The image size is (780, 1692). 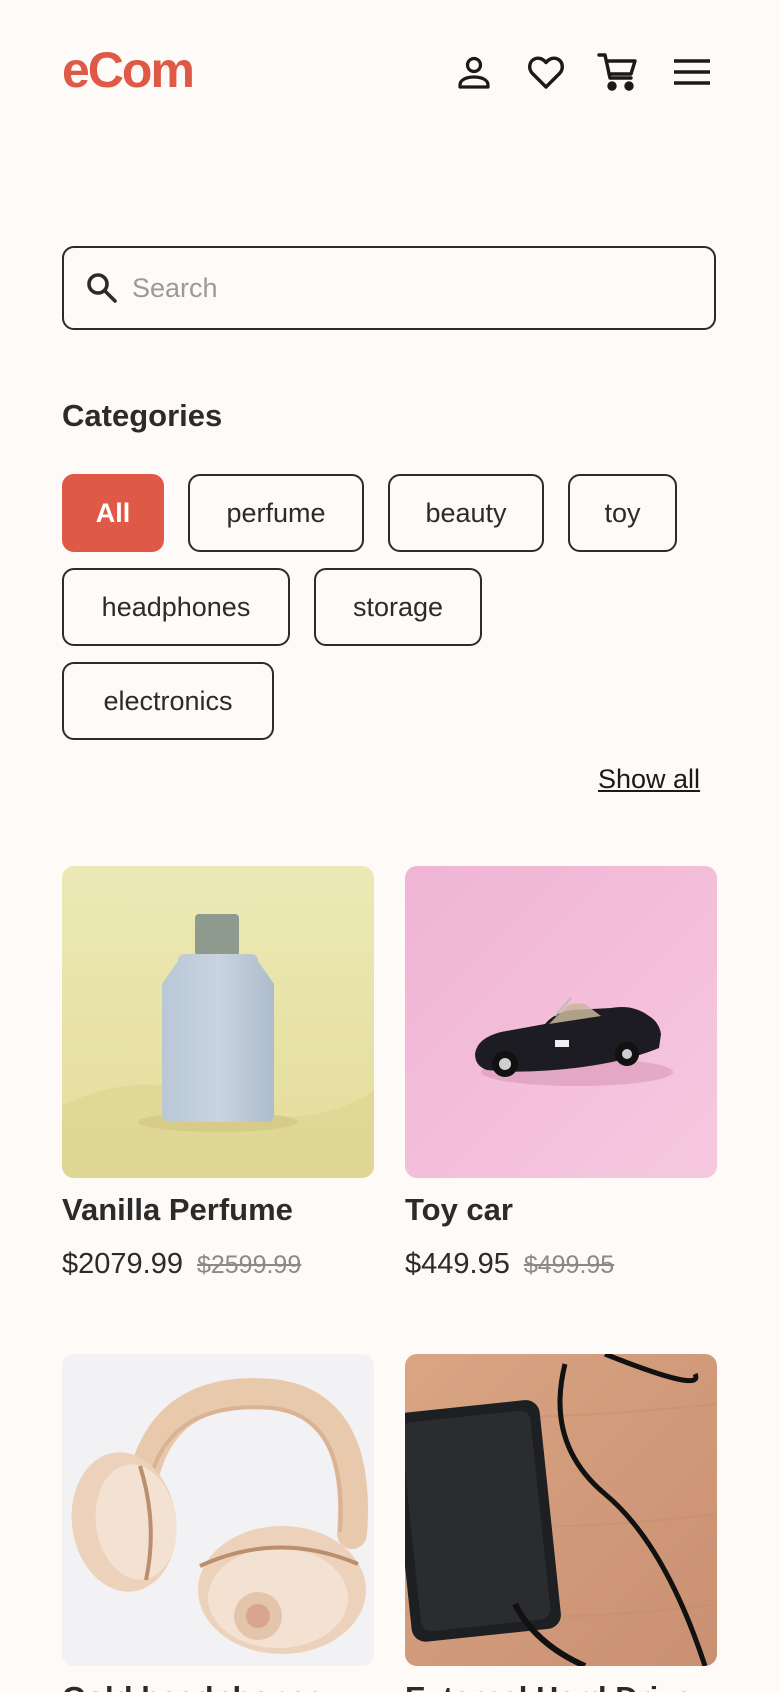 What do you see at coordinates (122, 1264) in the screenshot?
I see `product-price: $2079.99` at bounding box center [122, 1264].